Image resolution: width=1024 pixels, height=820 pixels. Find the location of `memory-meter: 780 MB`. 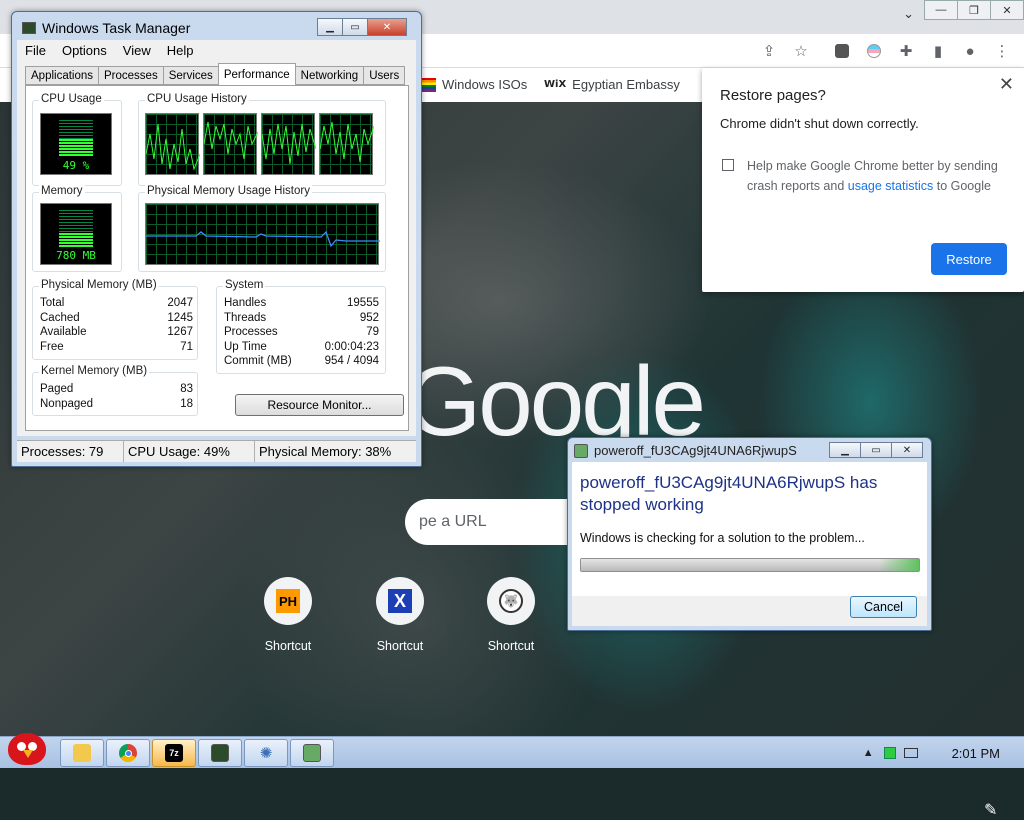

memory-meter: 780 MB is located at coordinates (76, 234).